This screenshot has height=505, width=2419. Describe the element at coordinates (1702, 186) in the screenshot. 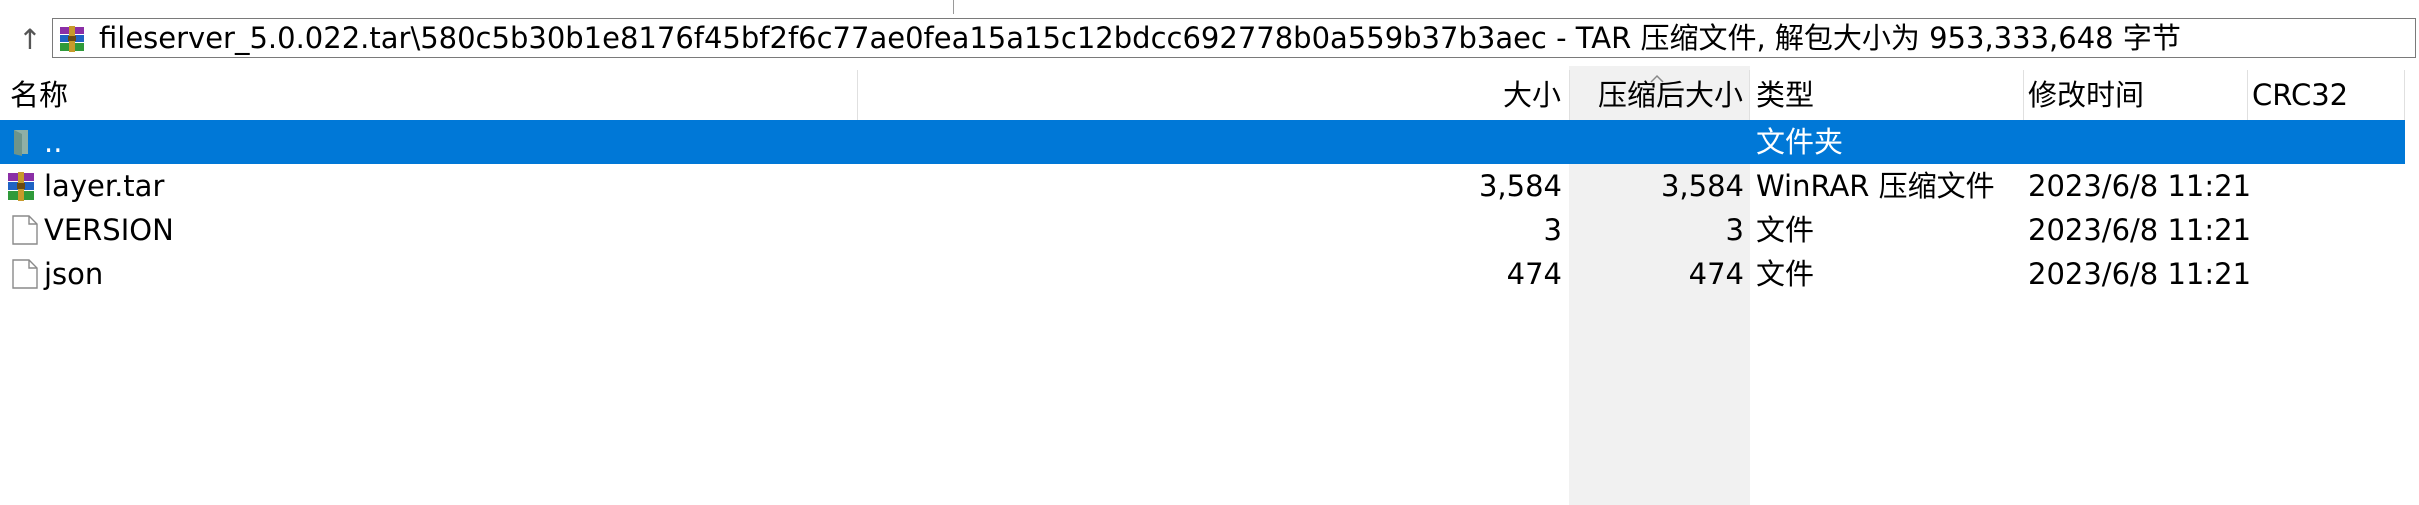

I see `file-packed: 3,584` at that location.